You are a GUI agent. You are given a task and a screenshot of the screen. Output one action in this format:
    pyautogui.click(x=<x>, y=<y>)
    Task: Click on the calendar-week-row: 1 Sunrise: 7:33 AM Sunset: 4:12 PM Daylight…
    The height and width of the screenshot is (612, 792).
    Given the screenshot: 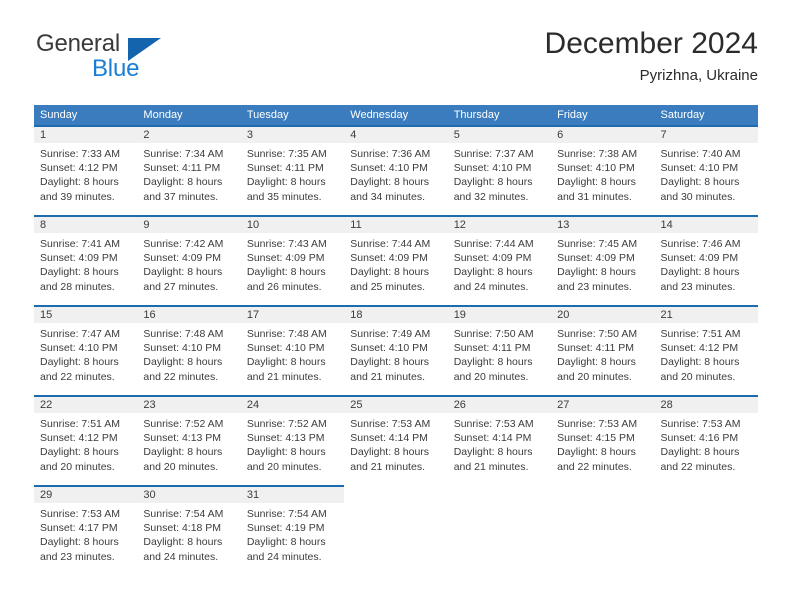 What is the action you would take?
    pyautogui.click(x=396, y=170)
    